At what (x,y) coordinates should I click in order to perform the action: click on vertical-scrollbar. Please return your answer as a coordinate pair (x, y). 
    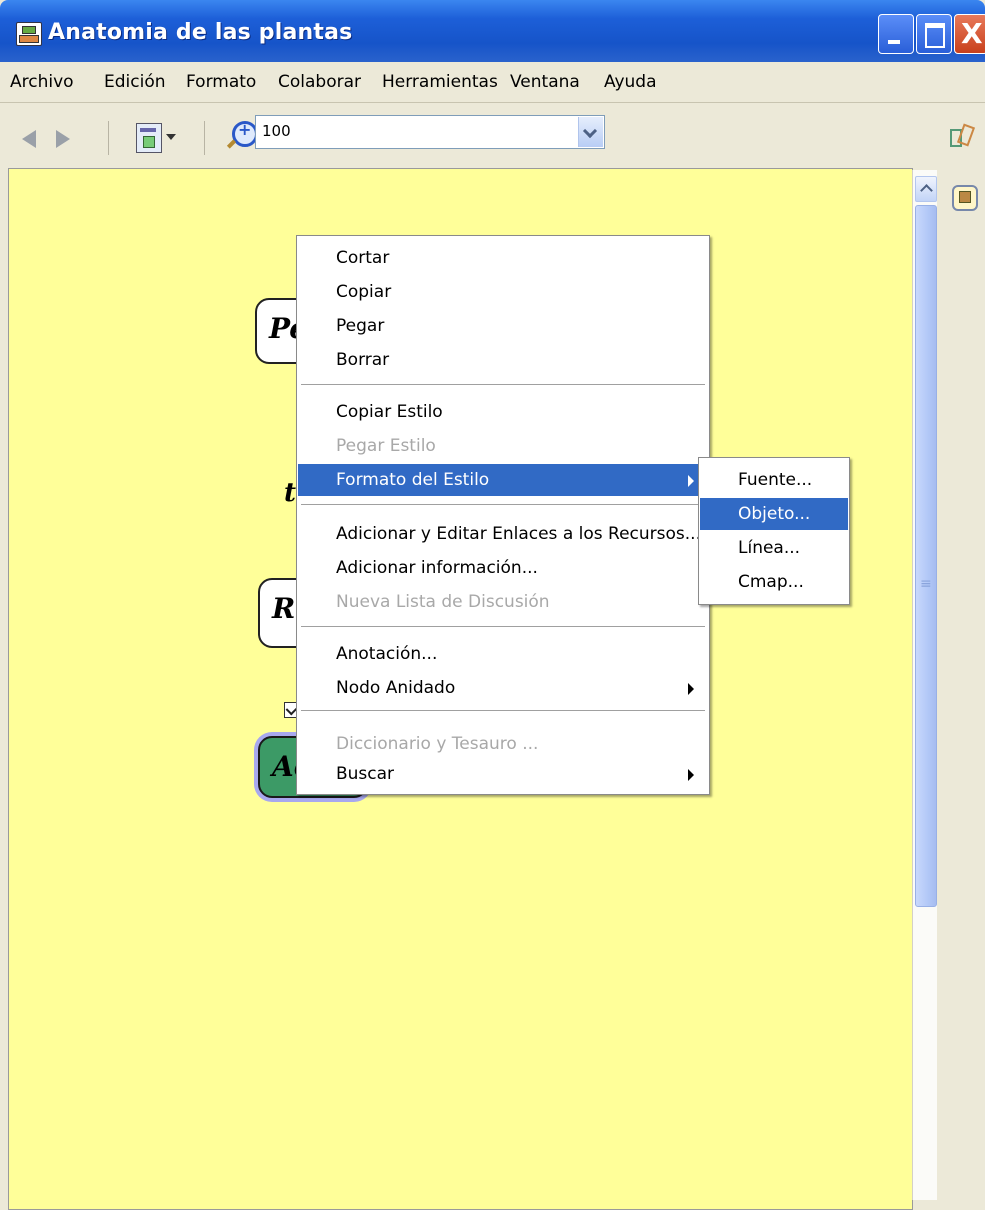
    Looking at the image, I should click on (924, 685).